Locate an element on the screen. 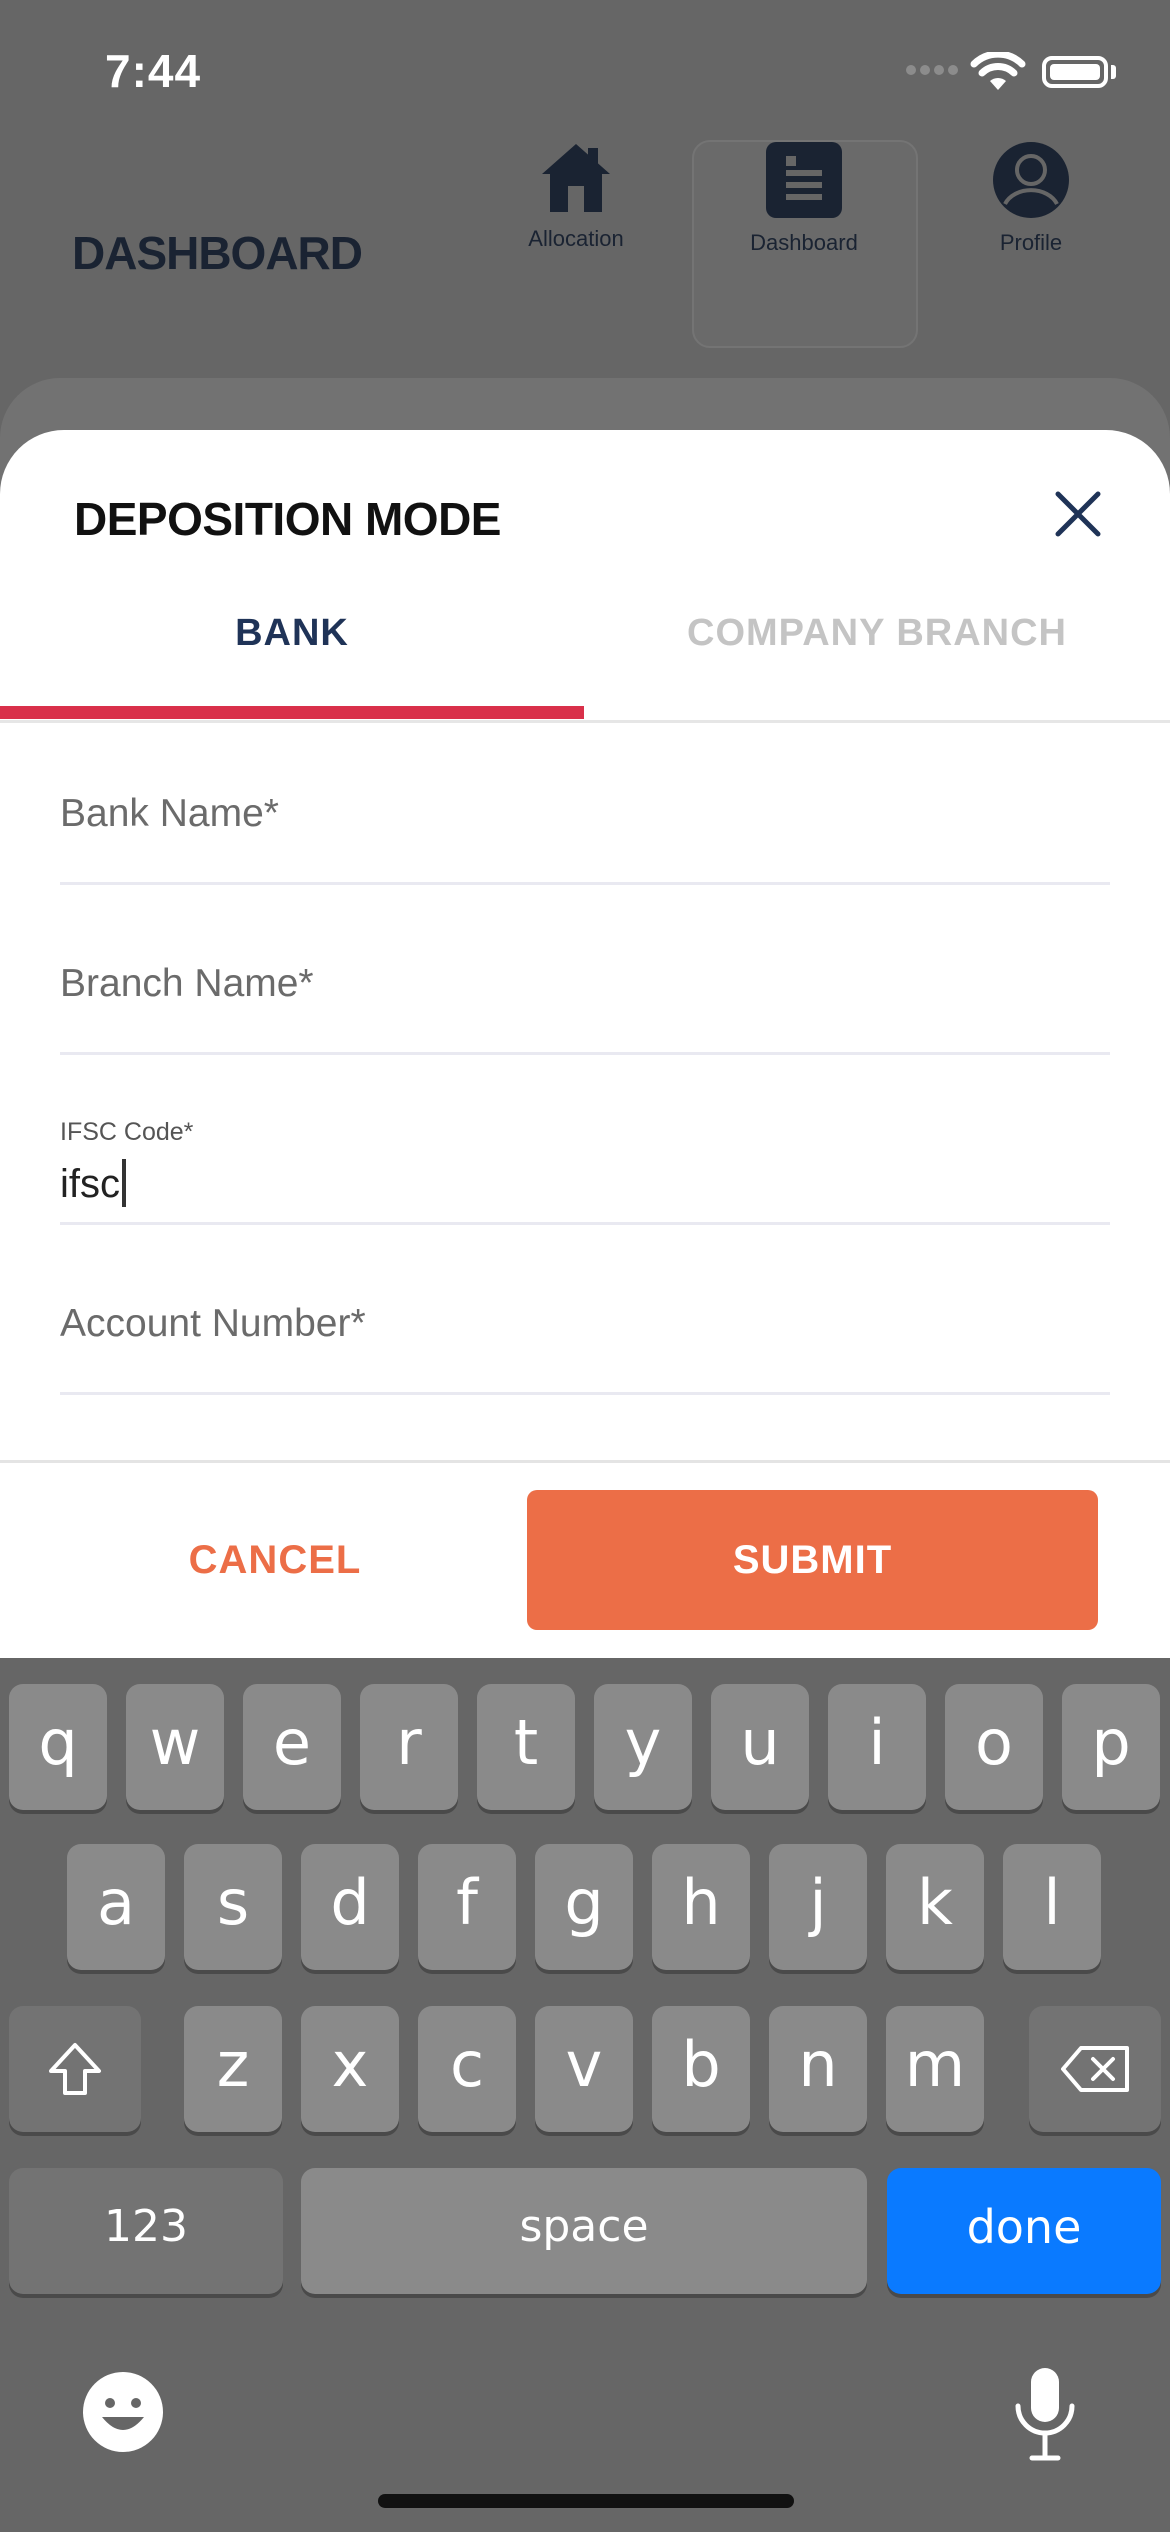 The height and width of the screenshot is (2532, 1170). key-l: l is located at coordinates (1052, 1907).